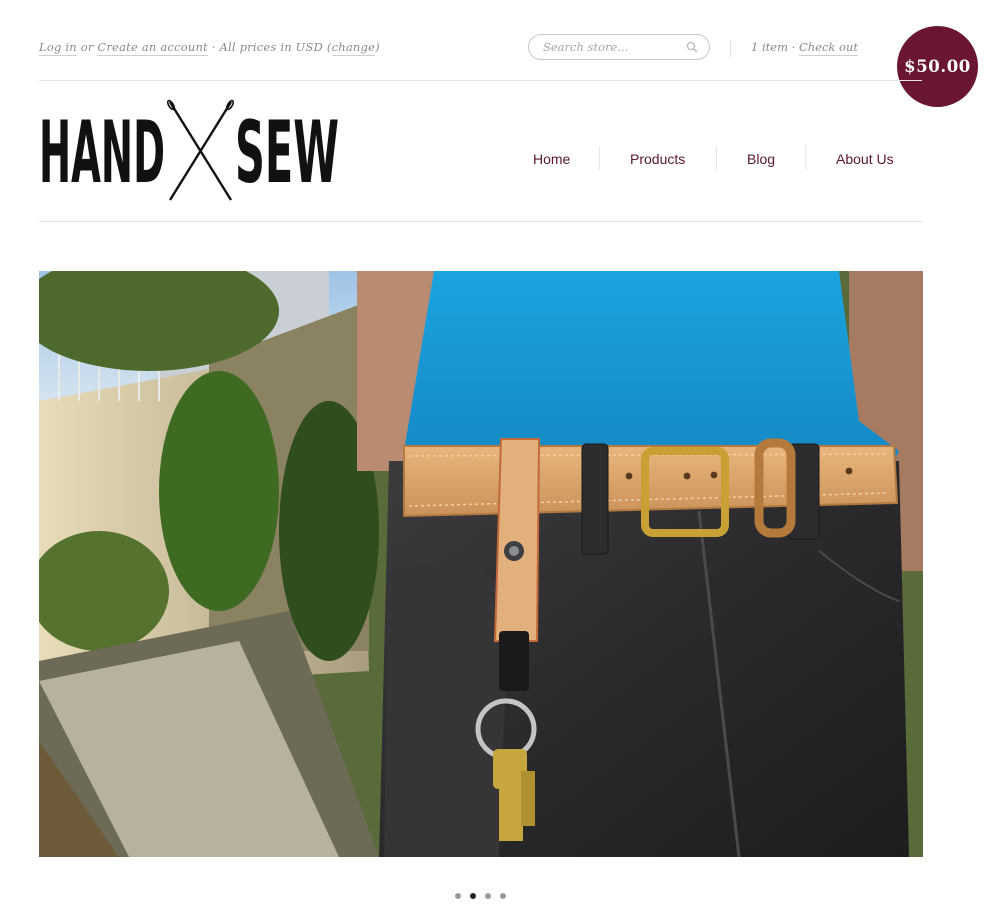 The height and width of the screenshot is (920, 994). What do you see at coordinates (102, 153) in the screenshot?
I see `logo-text-left: HAND` at bounding box center [102, 153].